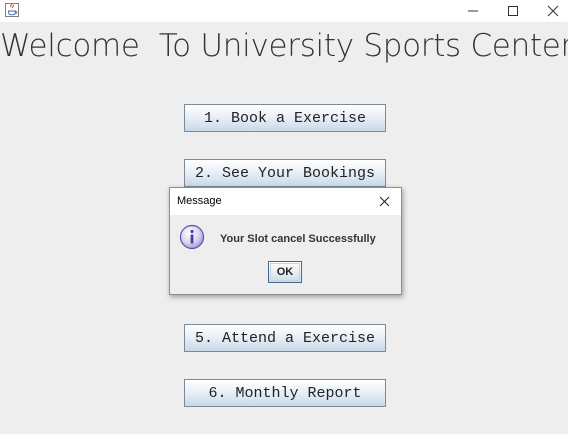 This screenshot has height=434, width=568. I want to click on window-close-button, so click(550, 11).